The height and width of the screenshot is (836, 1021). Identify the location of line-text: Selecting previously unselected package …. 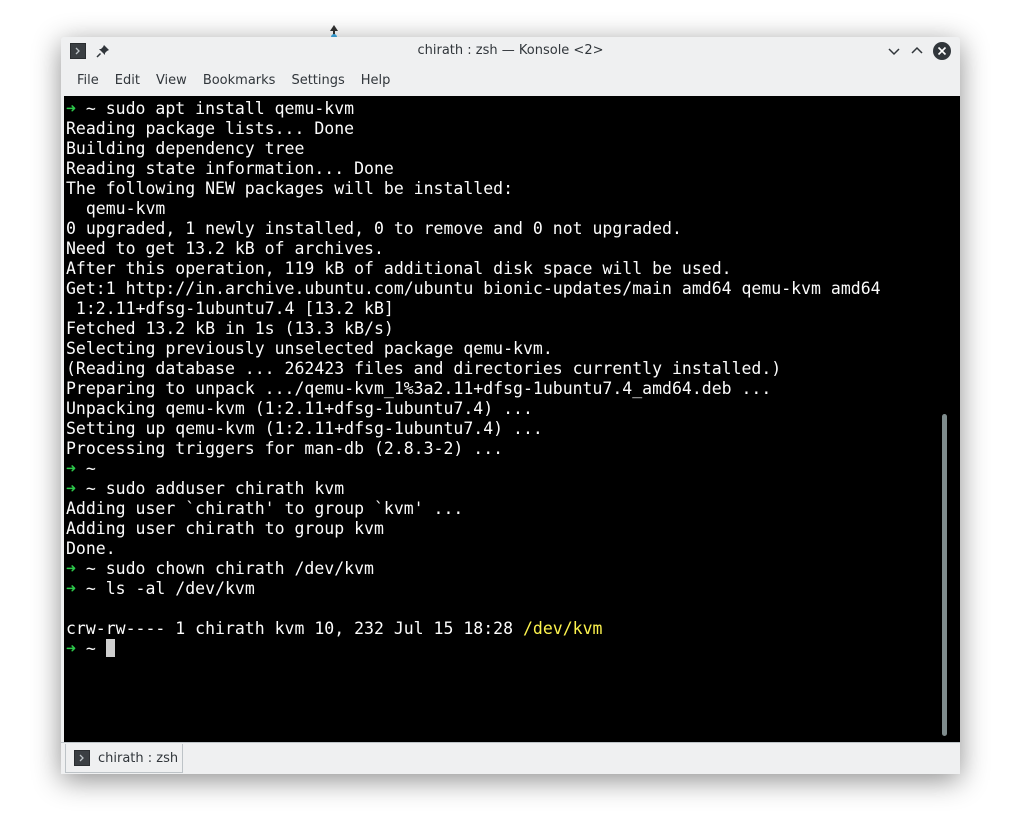
(309, 348).